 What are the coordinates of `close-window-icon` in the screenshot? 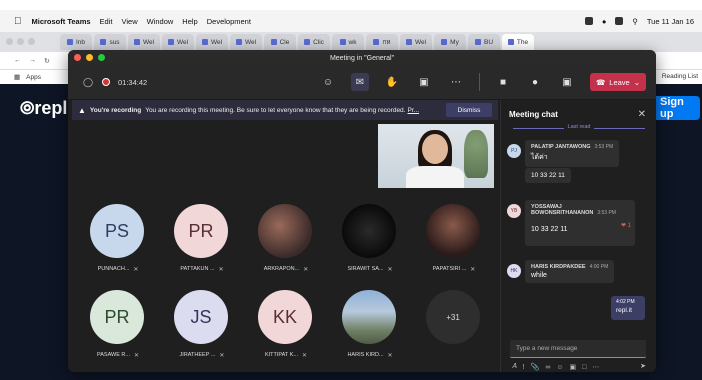 It's located at (77, 57).